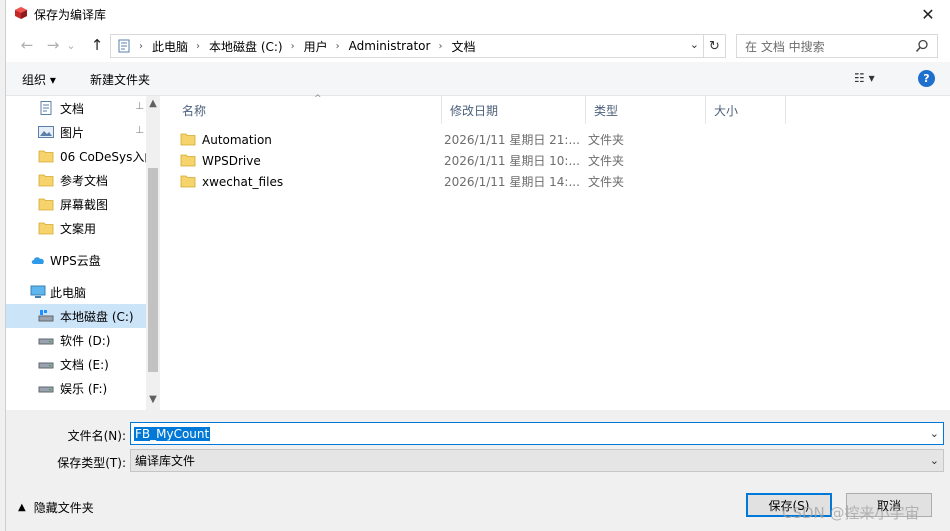 This screenshot has height=531, width=950. Describe the element at coordinates (715, 46) in the screenshot. I see `refresh-button: ↻` at that location.